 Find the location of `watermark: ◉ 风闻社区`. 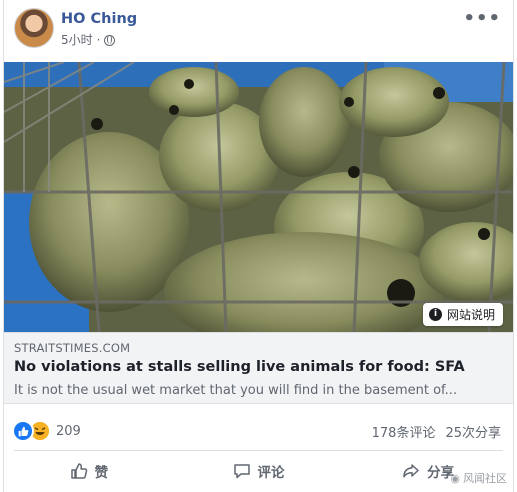

watermark: ◉ 风闻社区 is located at coordinates (478, 478).